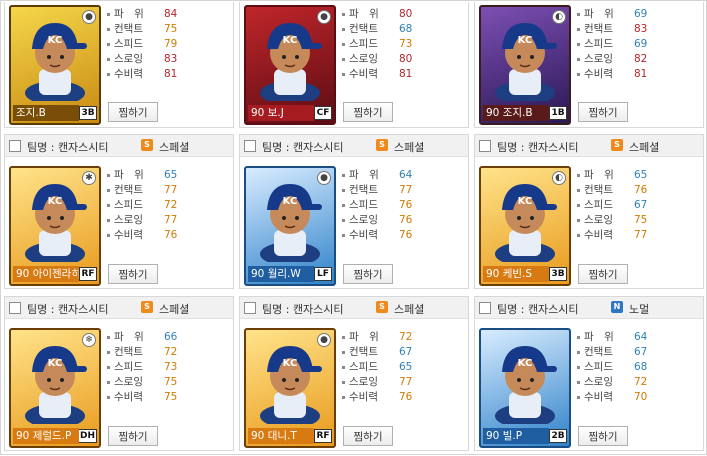  I want to click on stat-row: 스로잉 83, so click(169, 59).